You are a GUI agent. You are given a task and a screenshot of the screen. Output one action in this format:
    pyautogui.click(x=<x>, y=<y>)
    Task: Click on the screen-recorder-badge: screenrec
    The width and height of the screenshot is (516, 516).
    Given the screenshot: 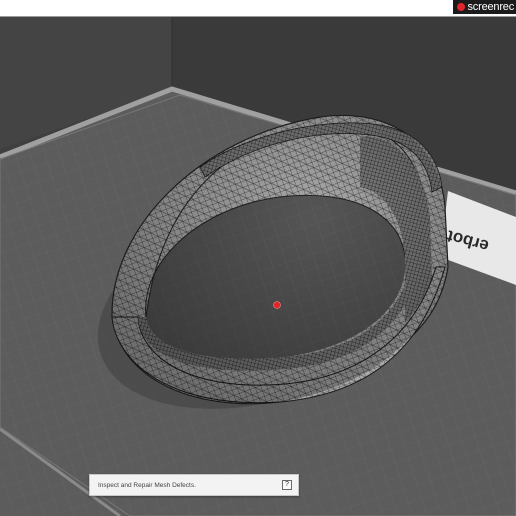 What is the action you would take?
    pyautogui.click(x=484, y=7)
    